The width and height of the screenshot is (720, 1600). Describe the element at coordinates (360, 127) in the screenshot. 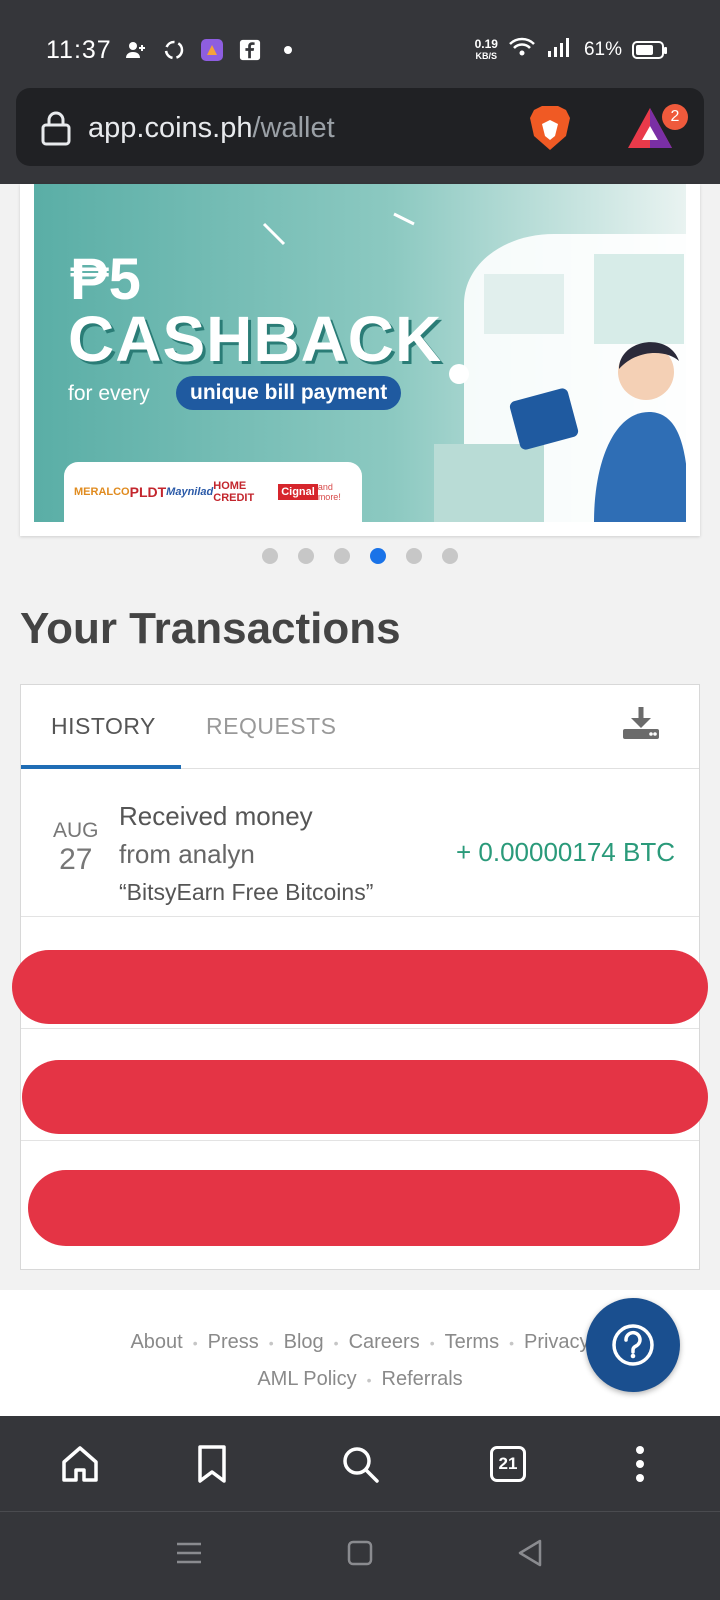

I see `address-bar: app.coins.ph/wallet 2` at that location.